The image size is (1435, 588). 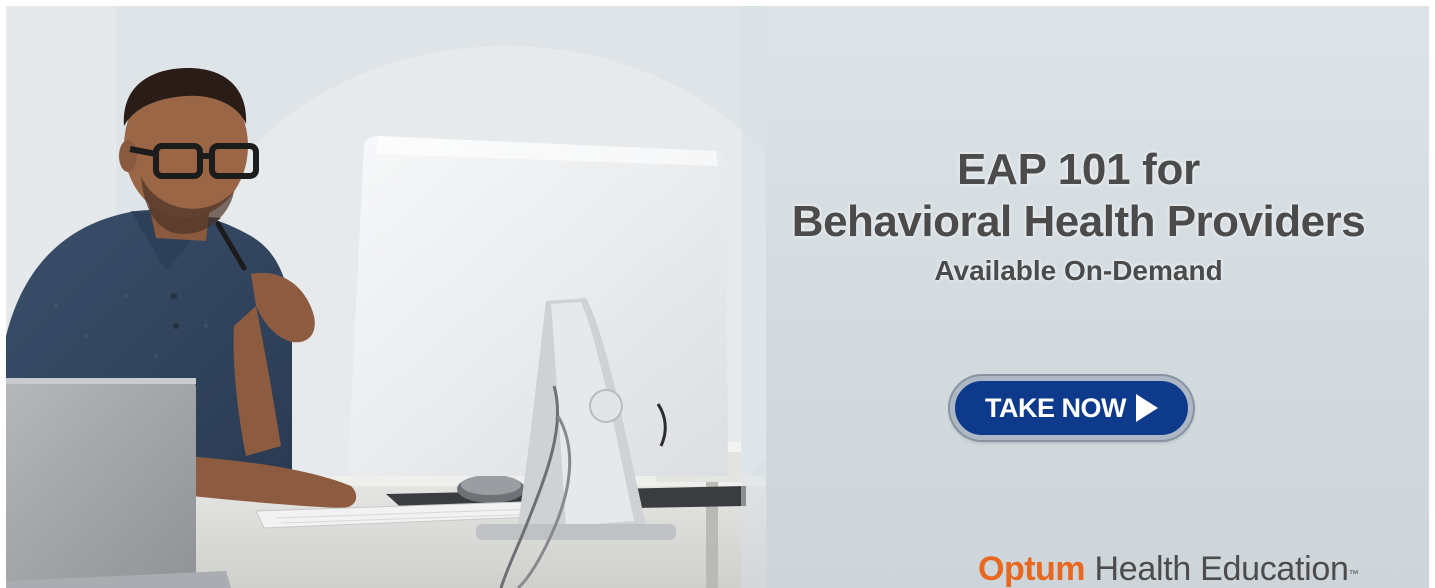 I want to click on subtitle: Available On-Demand, so click(x=1078, y=270).